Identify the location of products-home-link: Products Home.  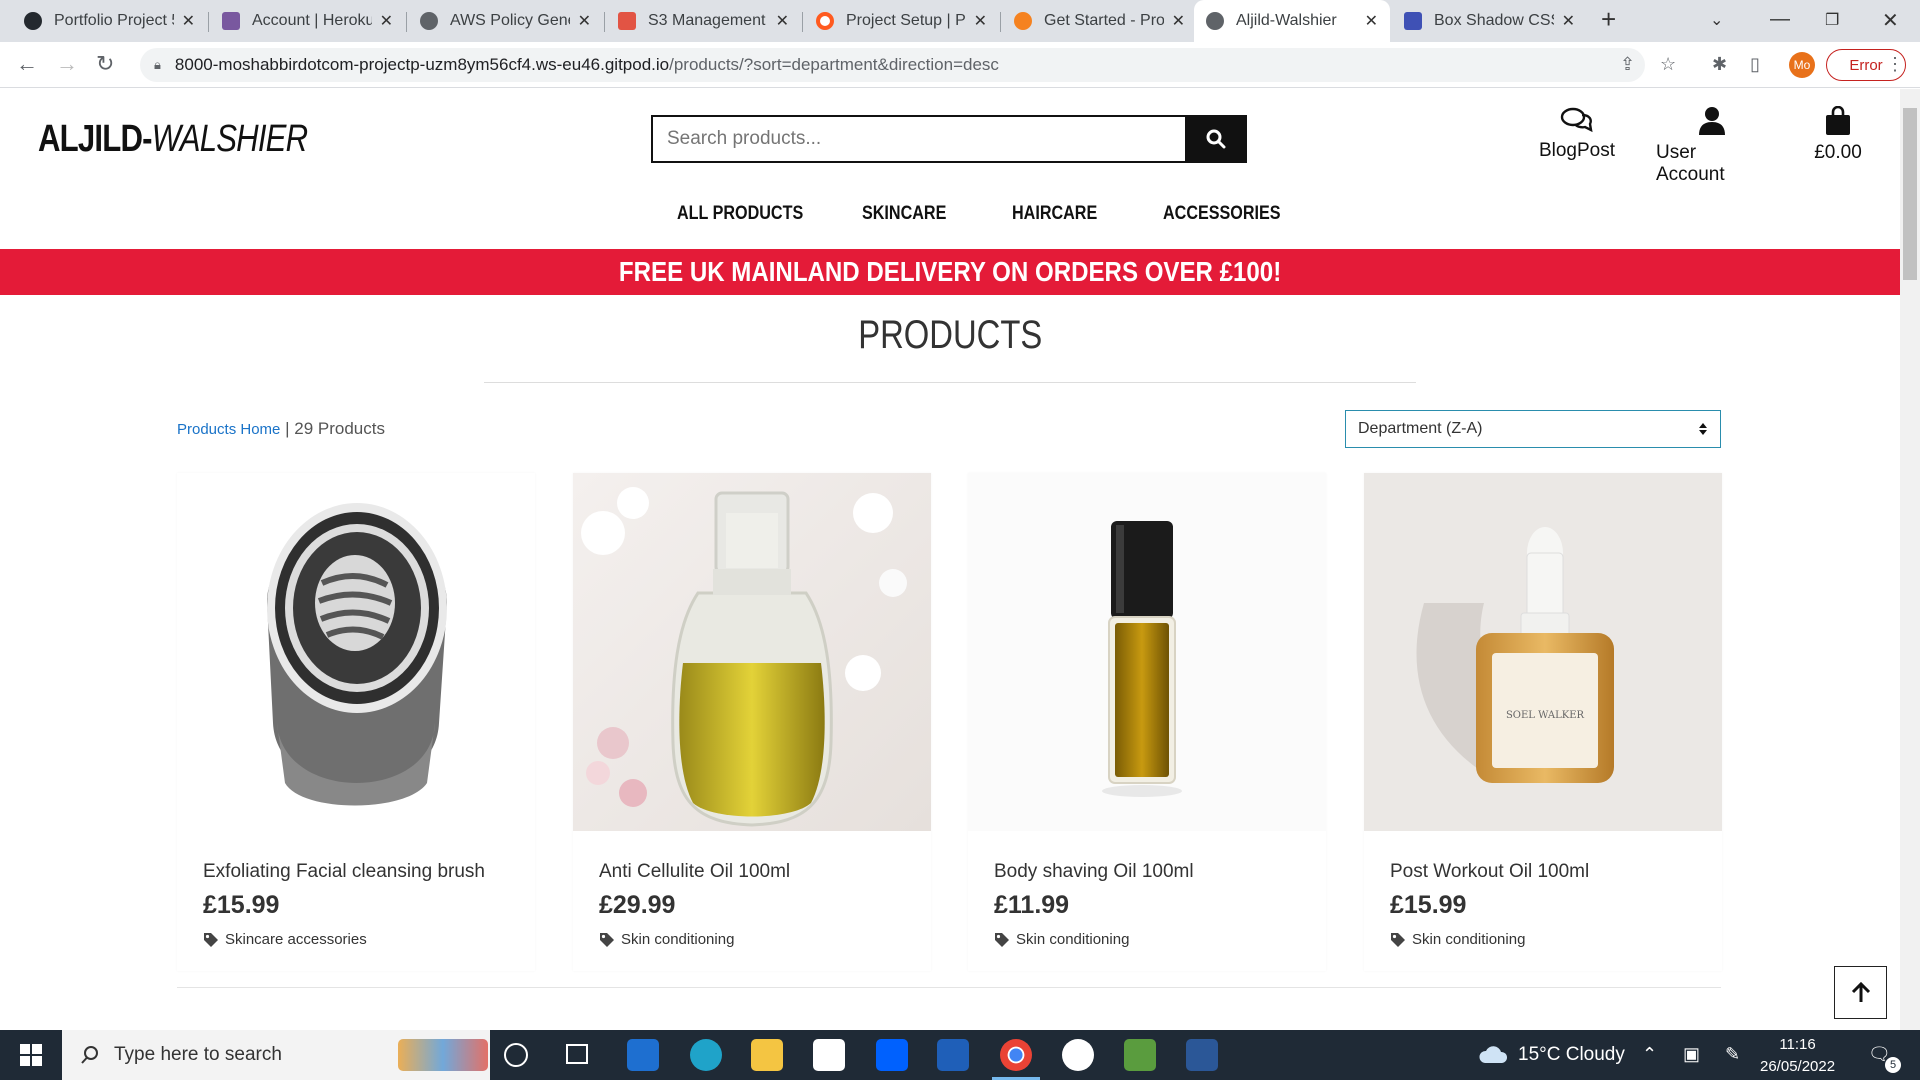
(228, 429).